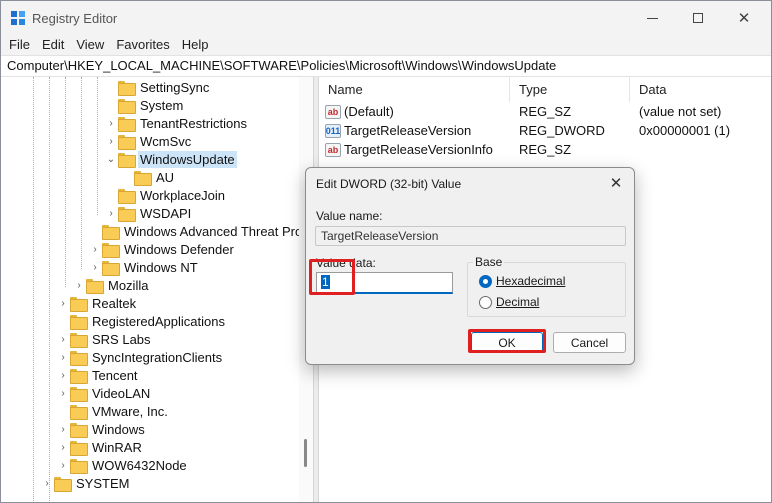 The image size is (772, 503). What do you see at coordinates (522, 281) in the screenshot?
I see `radio-hexadecimal: Hexadecimal` at bounding box center [522, 281].